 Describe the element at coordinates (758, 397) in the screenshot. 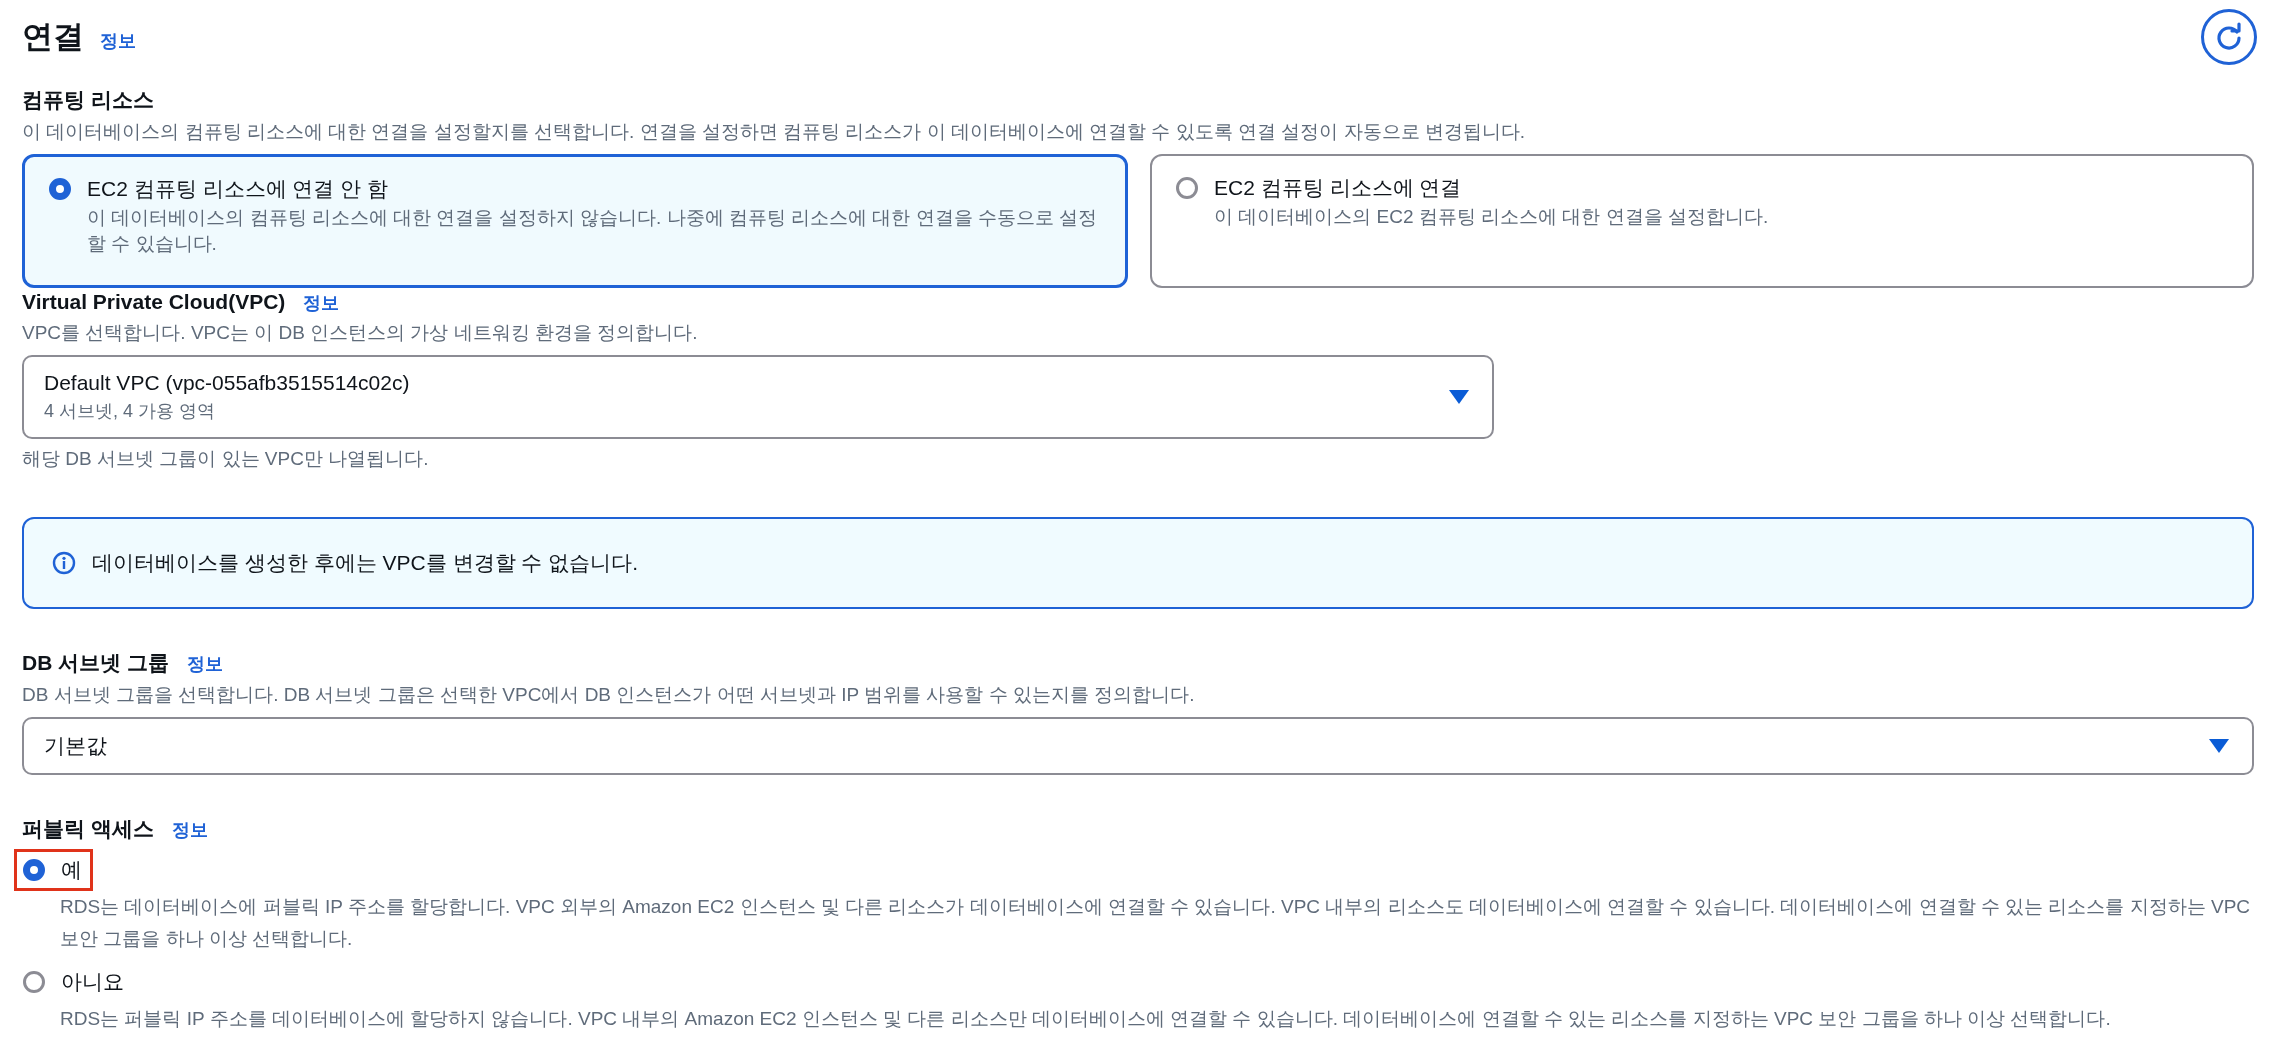

I see `vpc-dropdown: Default VPC (vpc-055afb3515514c02c) 4 서브넷, 4 가용 영역` at that location.